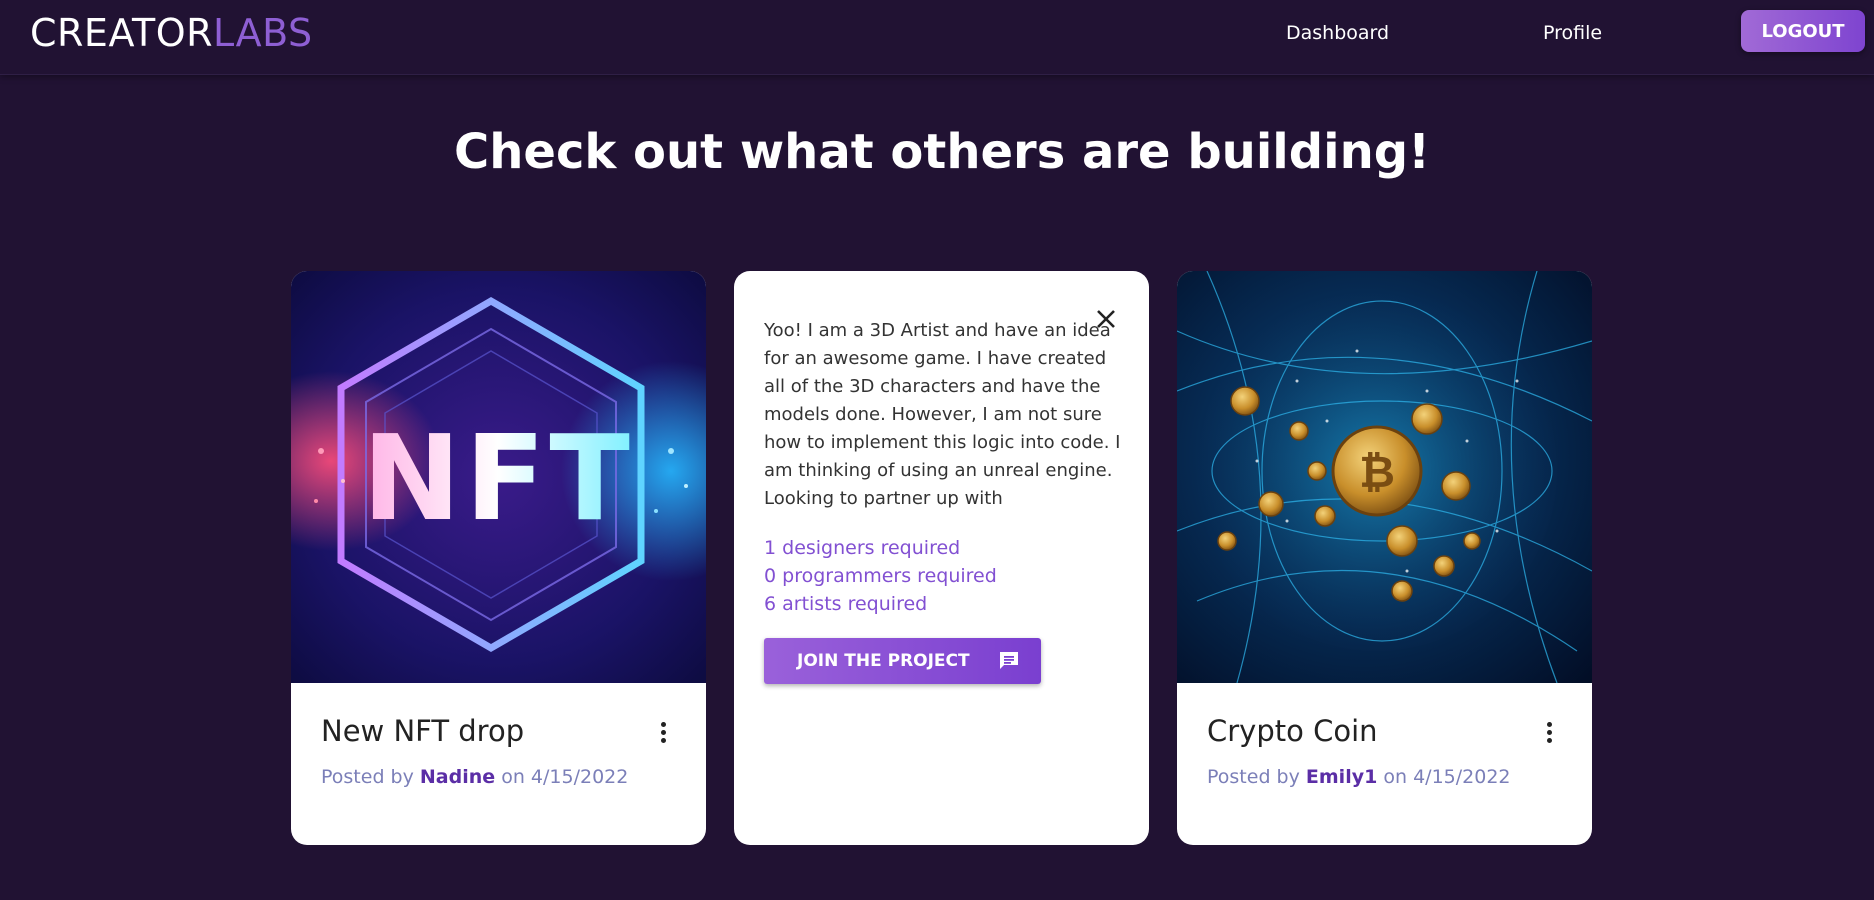 The height and width of the screenshot is (900, 1874). I want to click on top-navbar: CREATORLABS Dashboard Profile LOGOUT, so click(937, 37).